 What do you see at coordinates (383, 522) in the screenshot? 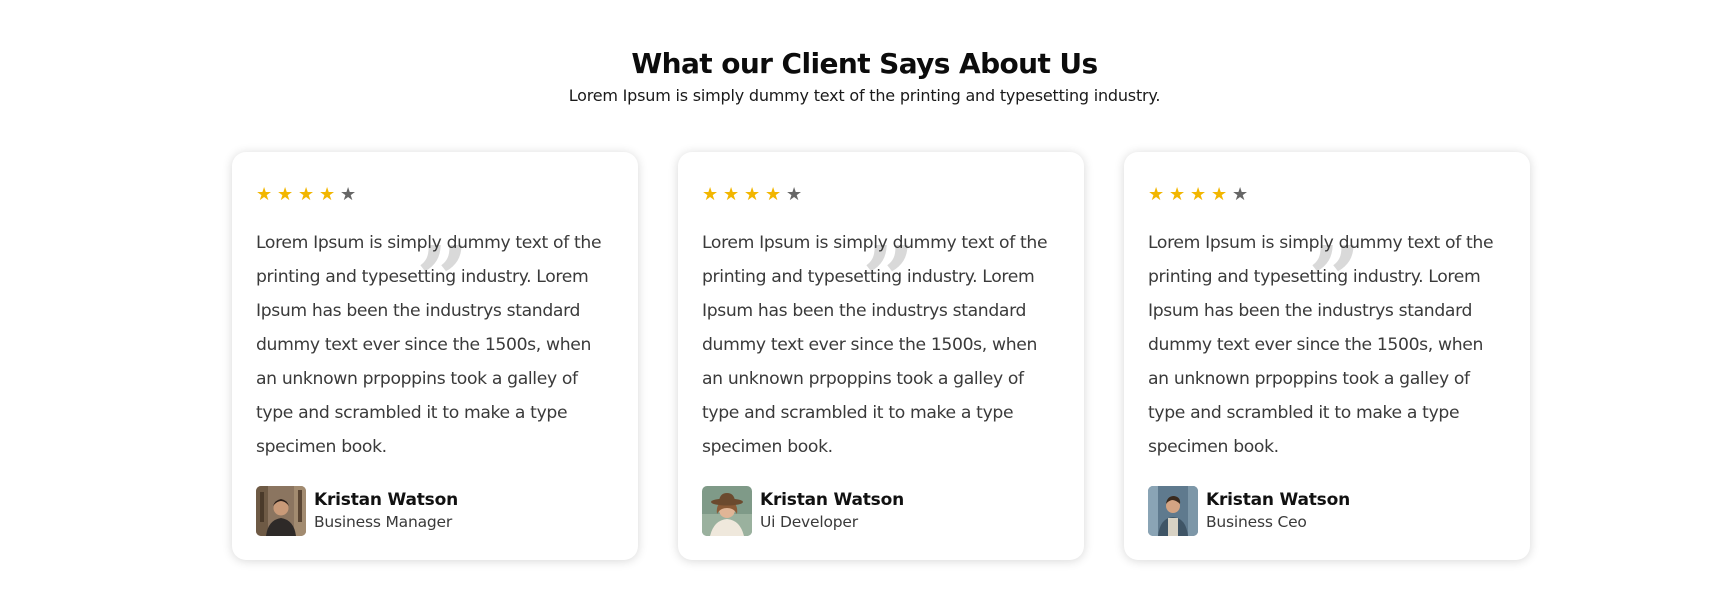
I see `author-role: Business Manager` at bounding box center [383, 522].